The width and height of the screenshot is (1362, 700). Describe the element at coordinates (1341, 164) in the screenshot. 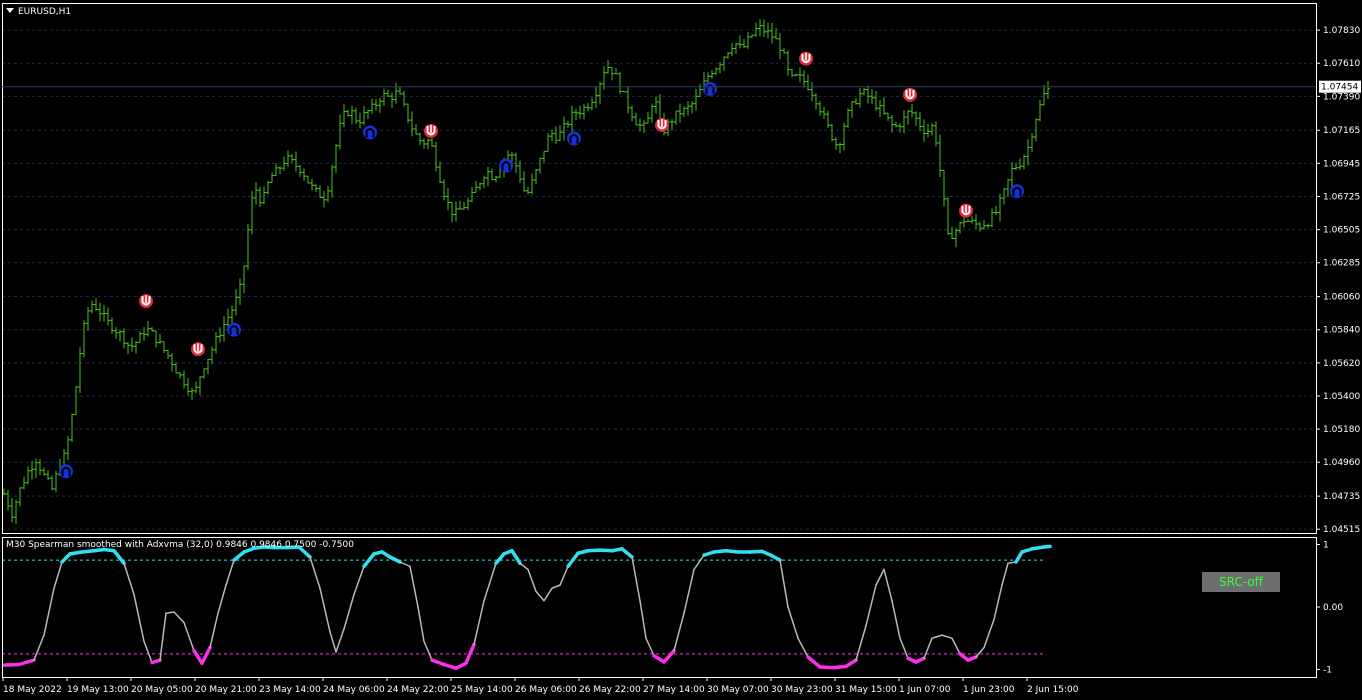

I see `price-tick-label: 1.06945` at that location.